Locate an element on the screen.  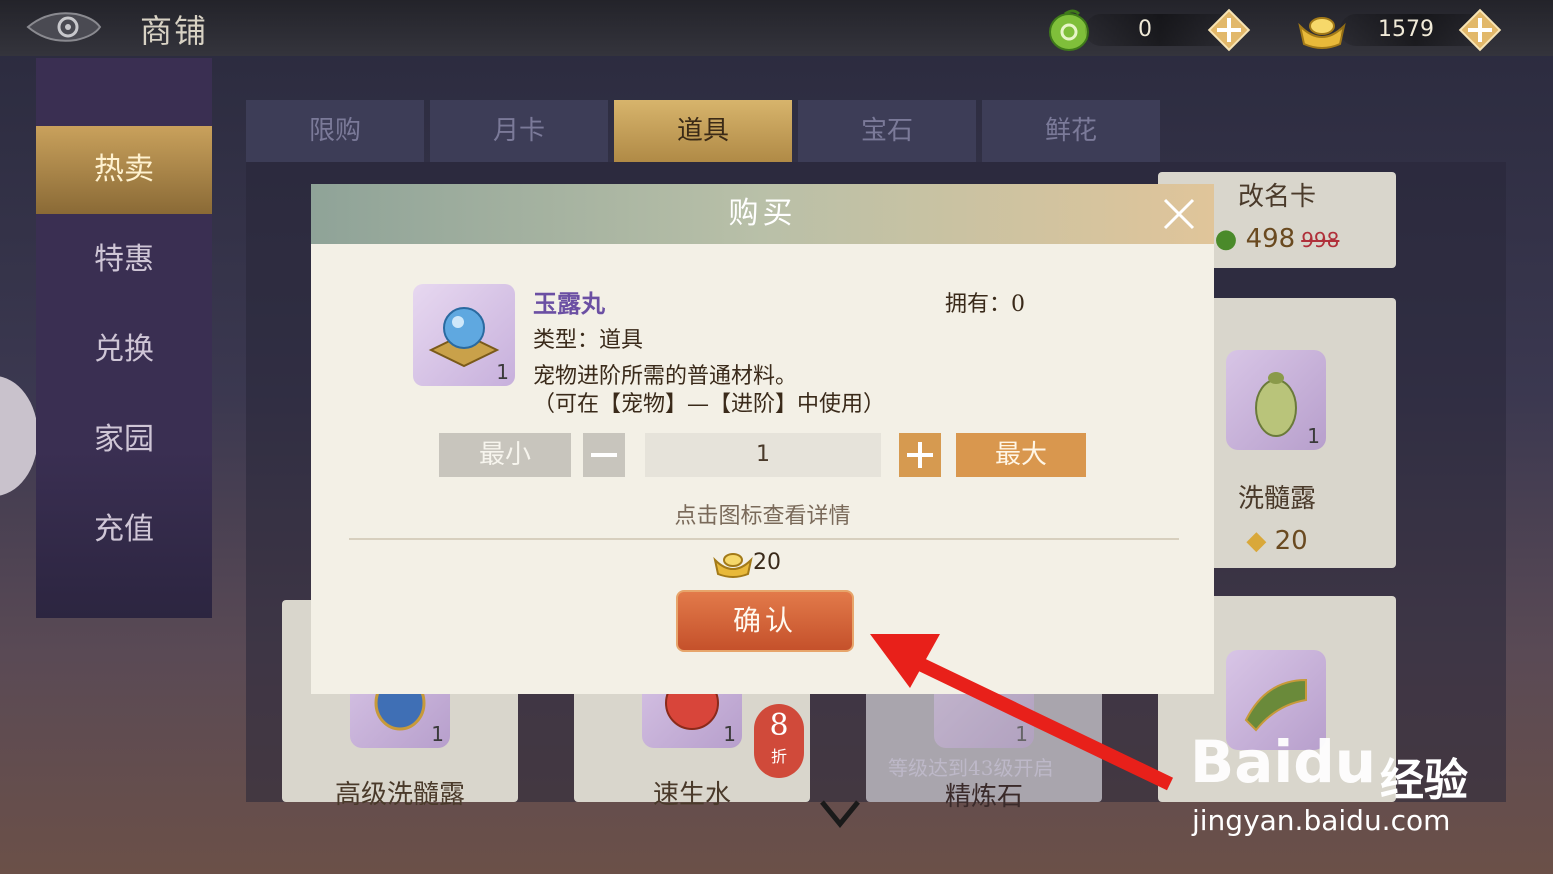
category-tabs: 限购 月卡 道具 宝石 鲜花 is located at coordinates (706, 131).